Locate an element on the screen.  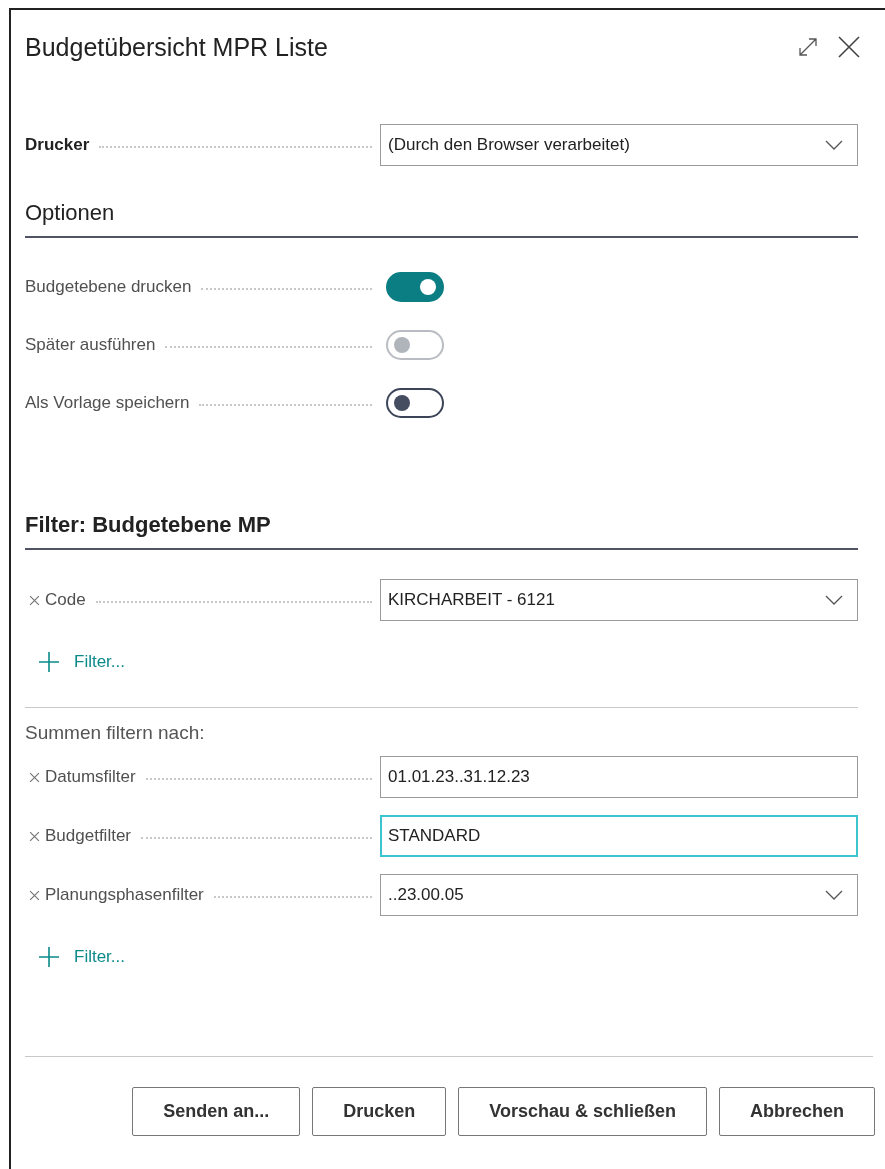
group-heading: Summen filtern nach: is located at coordinates (115, 733).